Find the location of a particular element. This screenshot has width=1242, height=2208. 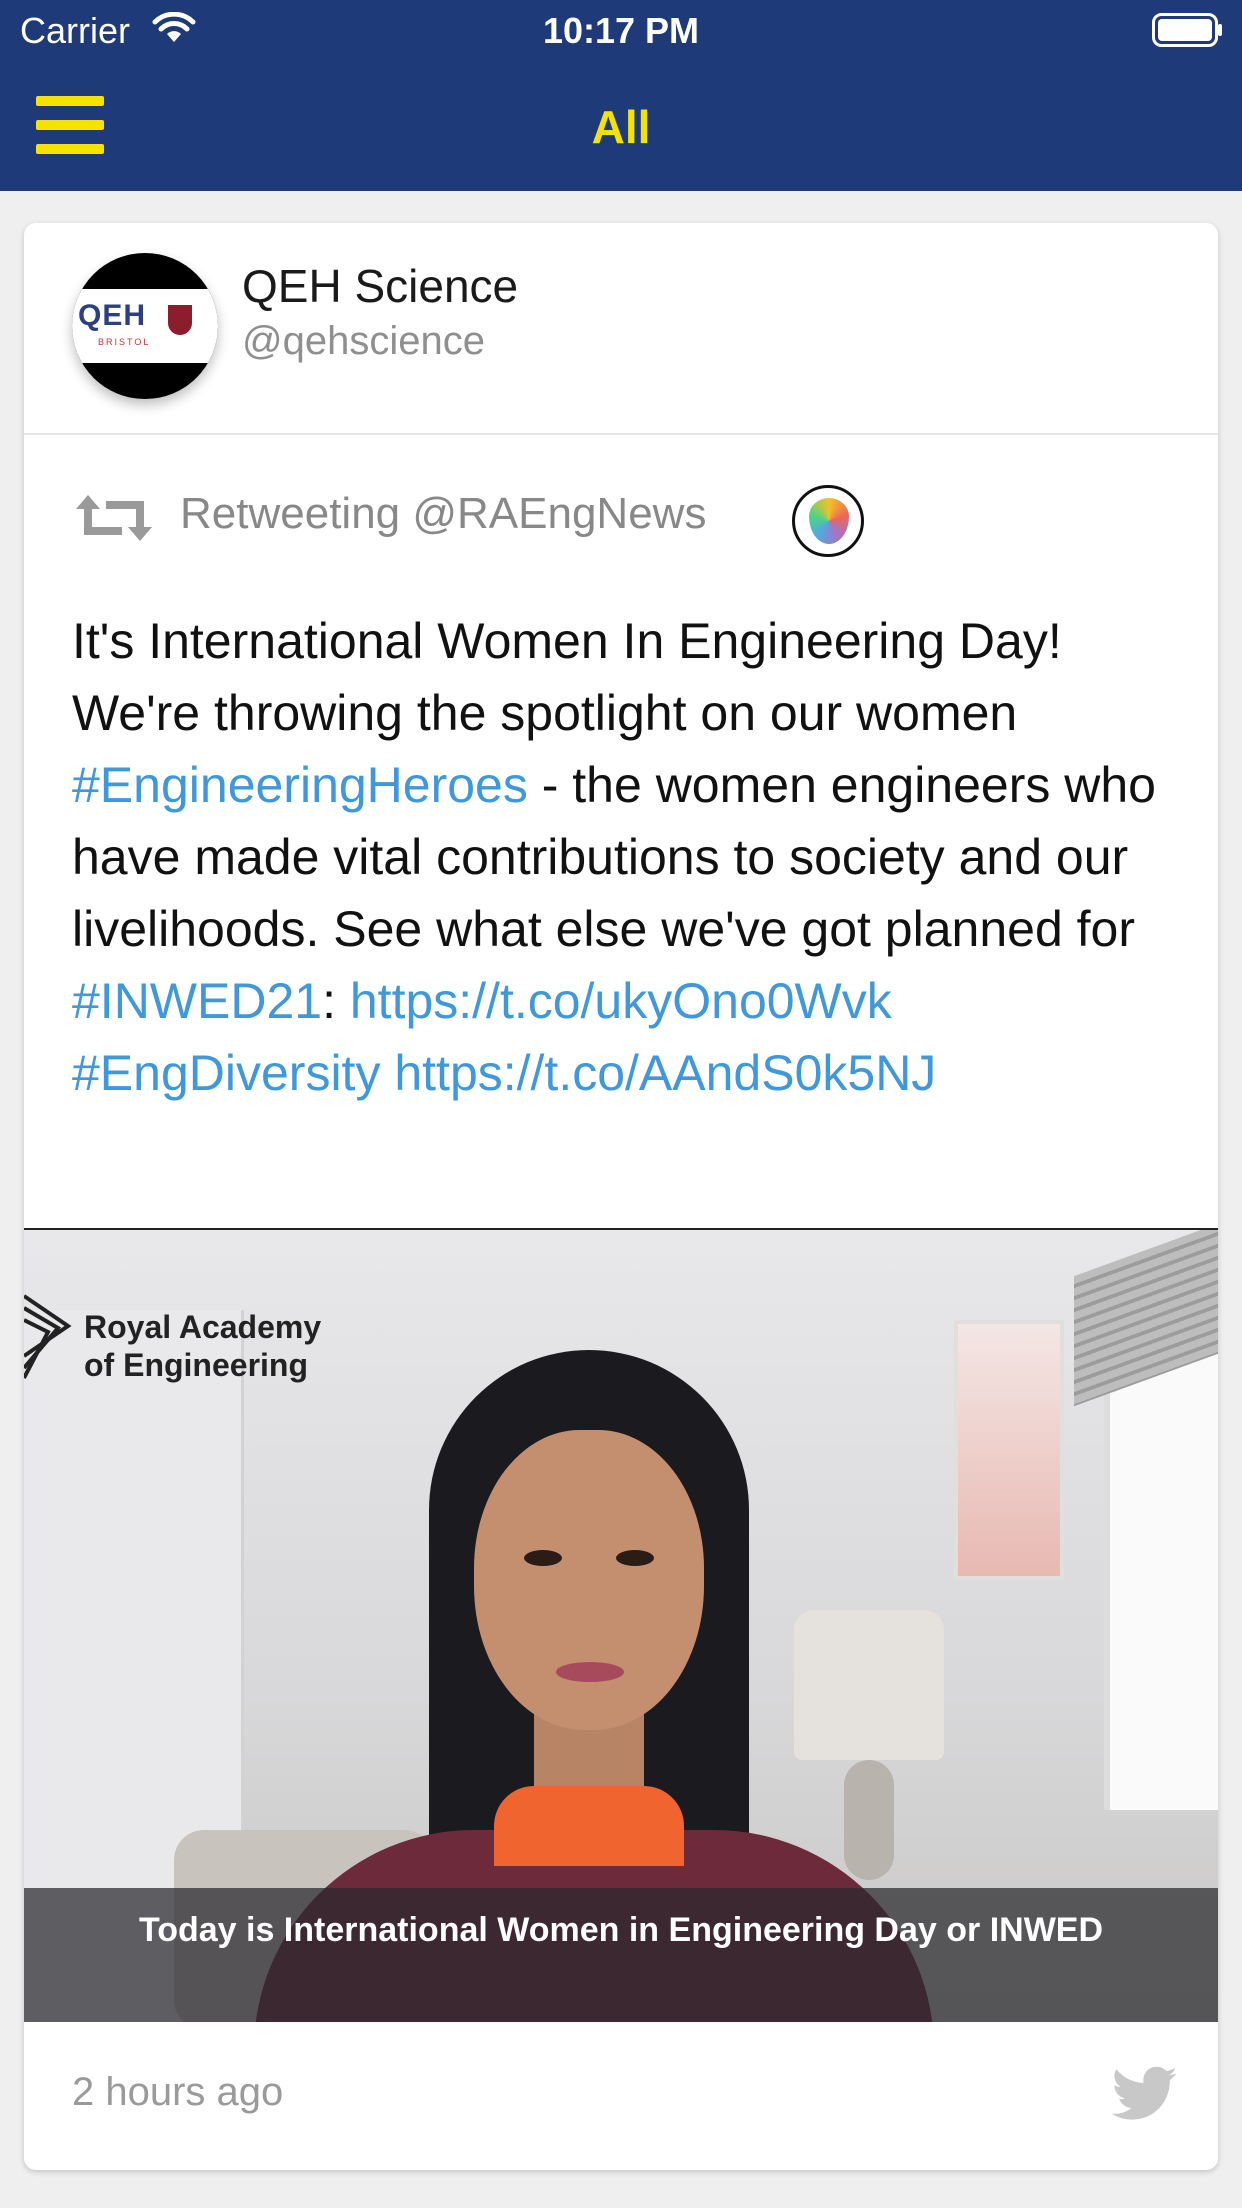

hashtag-link: #EngDiversity is located at coordinates (226, 1073).